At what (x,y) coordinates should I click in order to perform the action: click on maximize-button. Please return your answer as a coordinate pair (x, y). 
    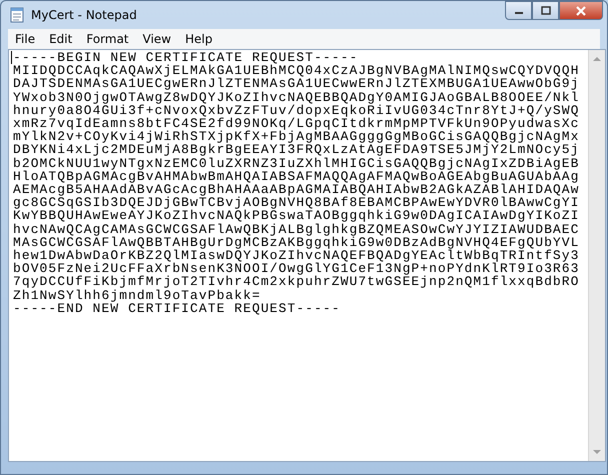
    Looking at the image, I should click on (545, 10).